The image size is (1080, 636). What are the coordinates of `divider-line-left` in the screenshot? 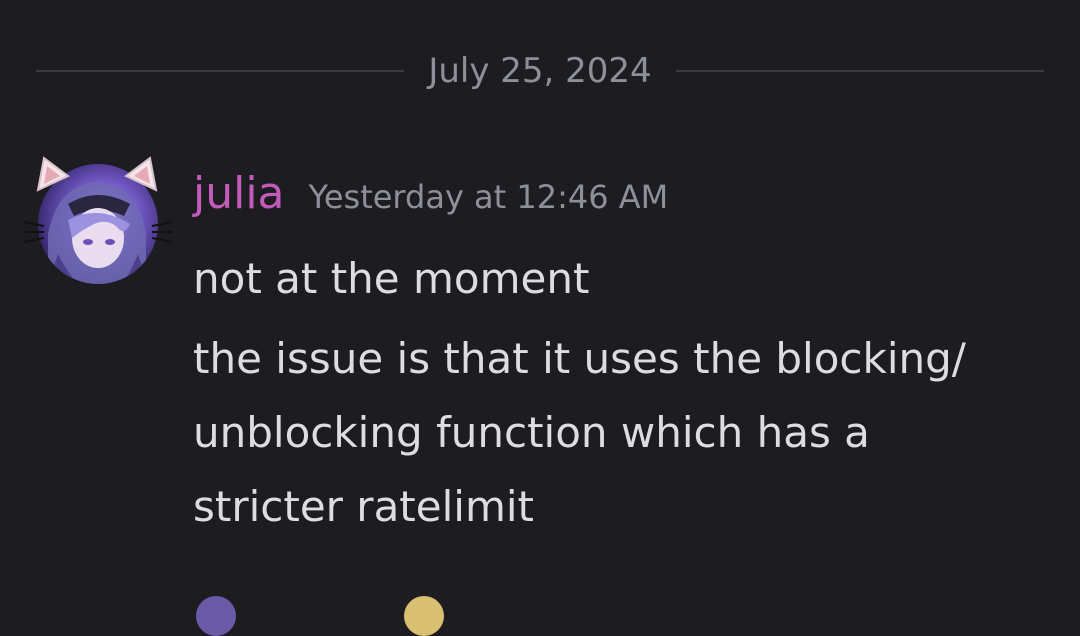 It's located at (220, 71).